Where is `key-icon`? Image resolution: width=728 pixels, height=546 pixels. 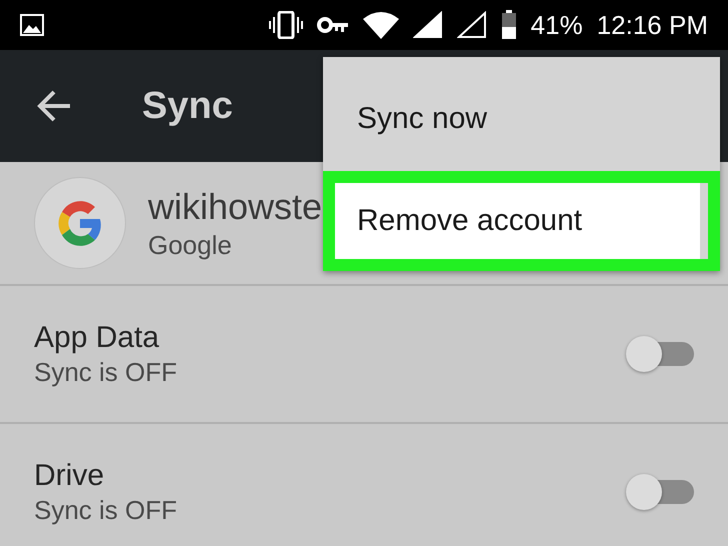 key-icon is located at coordinates (332, 25).